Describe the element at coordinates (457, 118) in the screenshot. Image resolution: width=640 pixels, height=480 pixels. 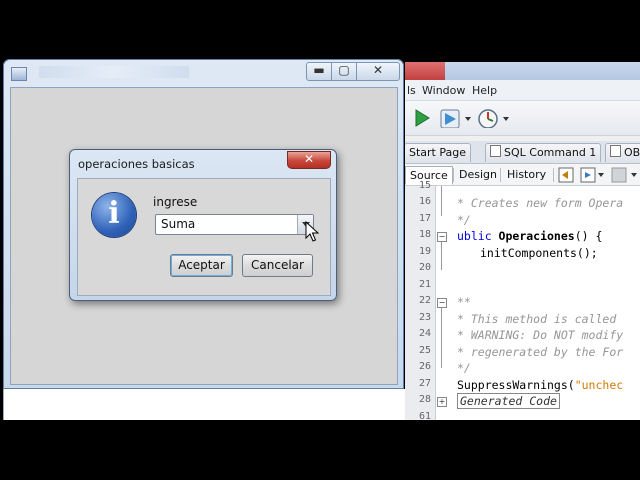
I see `debug-icon` at that location.